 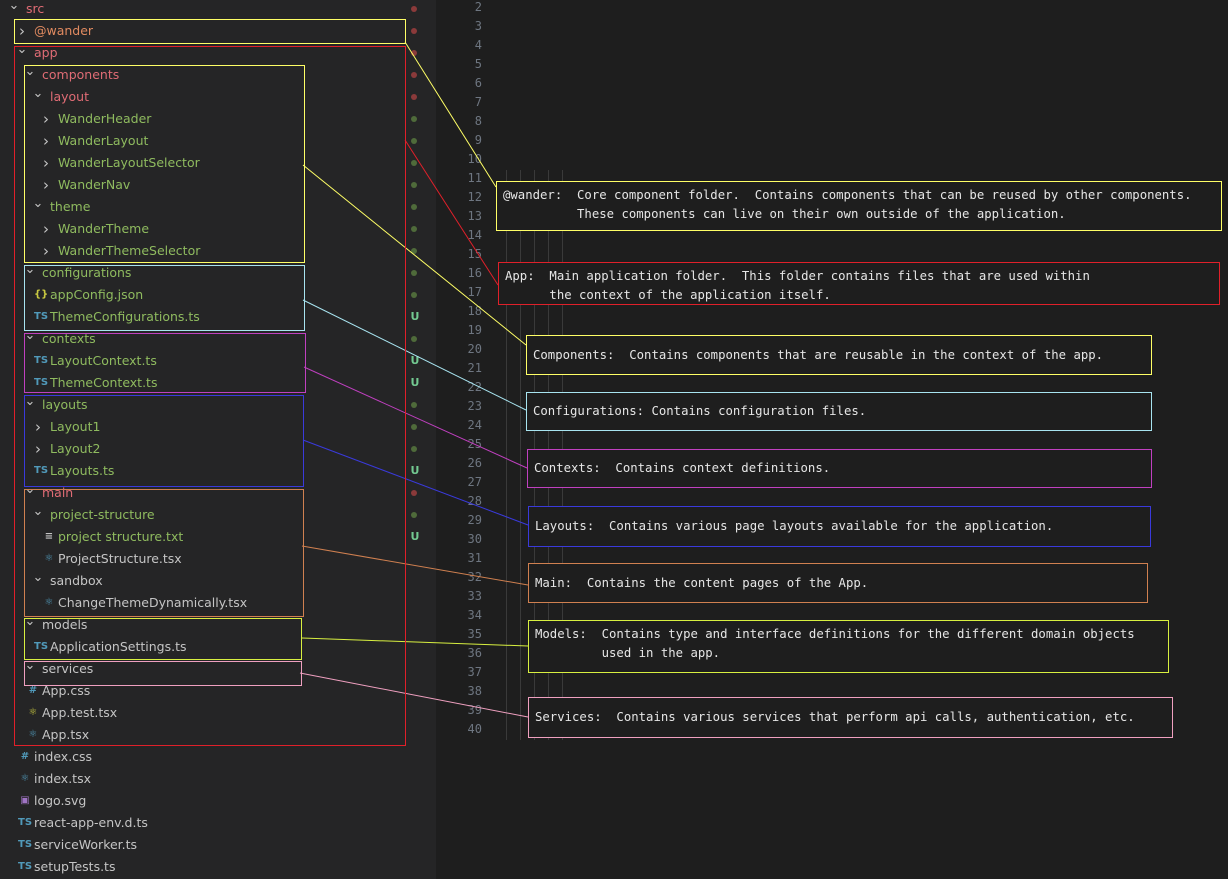 What do you see at coordinates (25, 800) in the screenshot?
I see `file-type-icon: ▣` at bounding box center [25, 800].